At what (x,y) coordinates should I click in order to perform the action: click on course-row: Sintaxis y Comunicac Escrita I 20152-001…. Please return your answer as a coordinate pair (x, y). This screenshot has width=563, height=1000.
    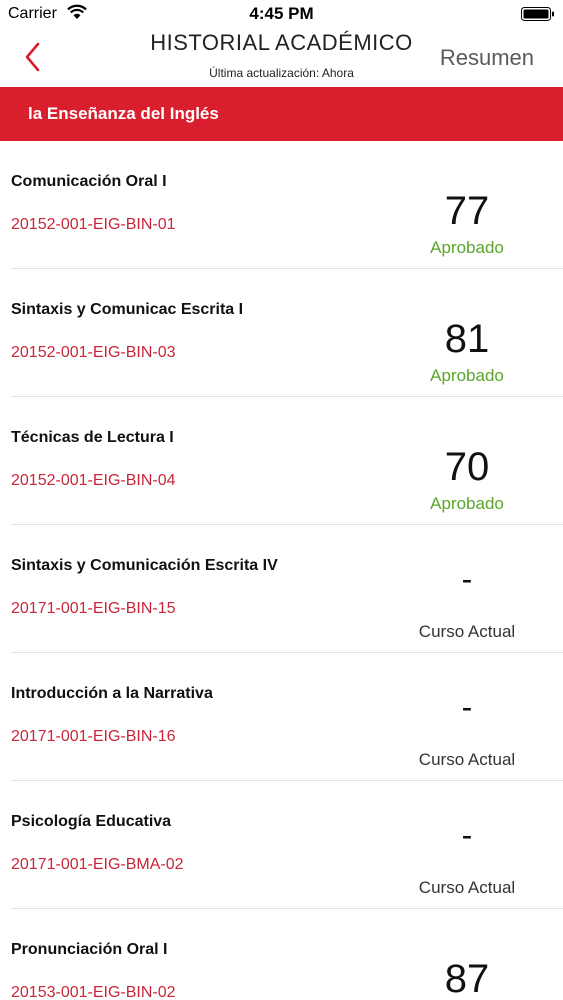
    Looking at the image, I should click on (281, 333).